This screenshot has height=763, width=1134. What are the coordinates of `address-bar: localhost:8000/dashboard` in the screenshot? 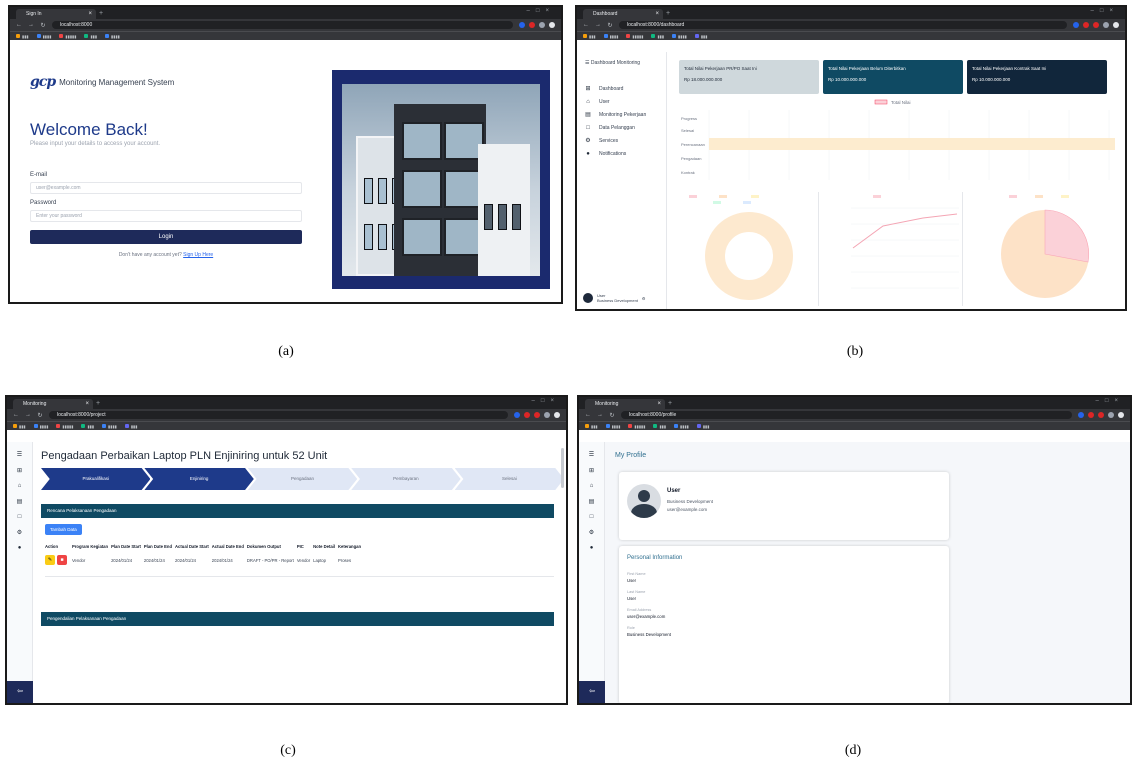 It's located at (843, 25).